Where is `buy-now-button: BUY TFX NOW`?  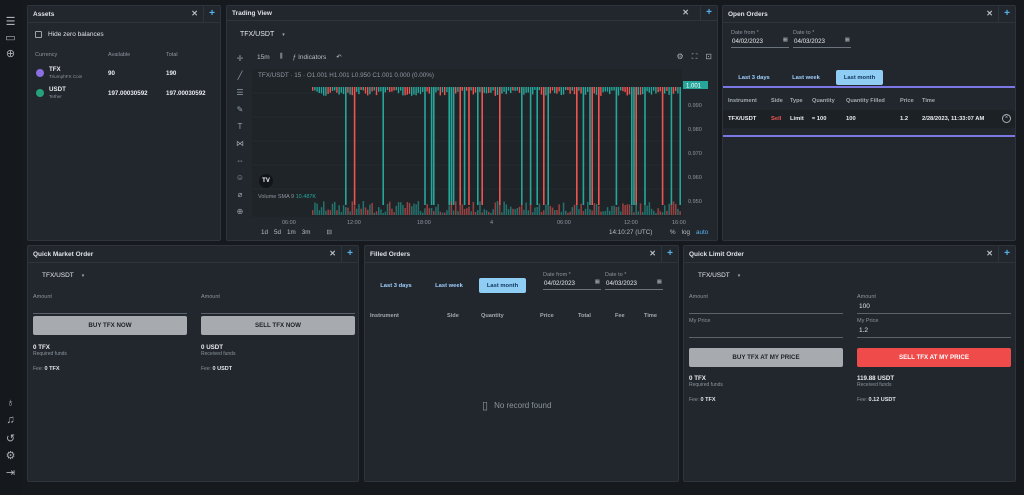
buy-now-button: BUY TFX NOW is located at coordinates (110, 325).